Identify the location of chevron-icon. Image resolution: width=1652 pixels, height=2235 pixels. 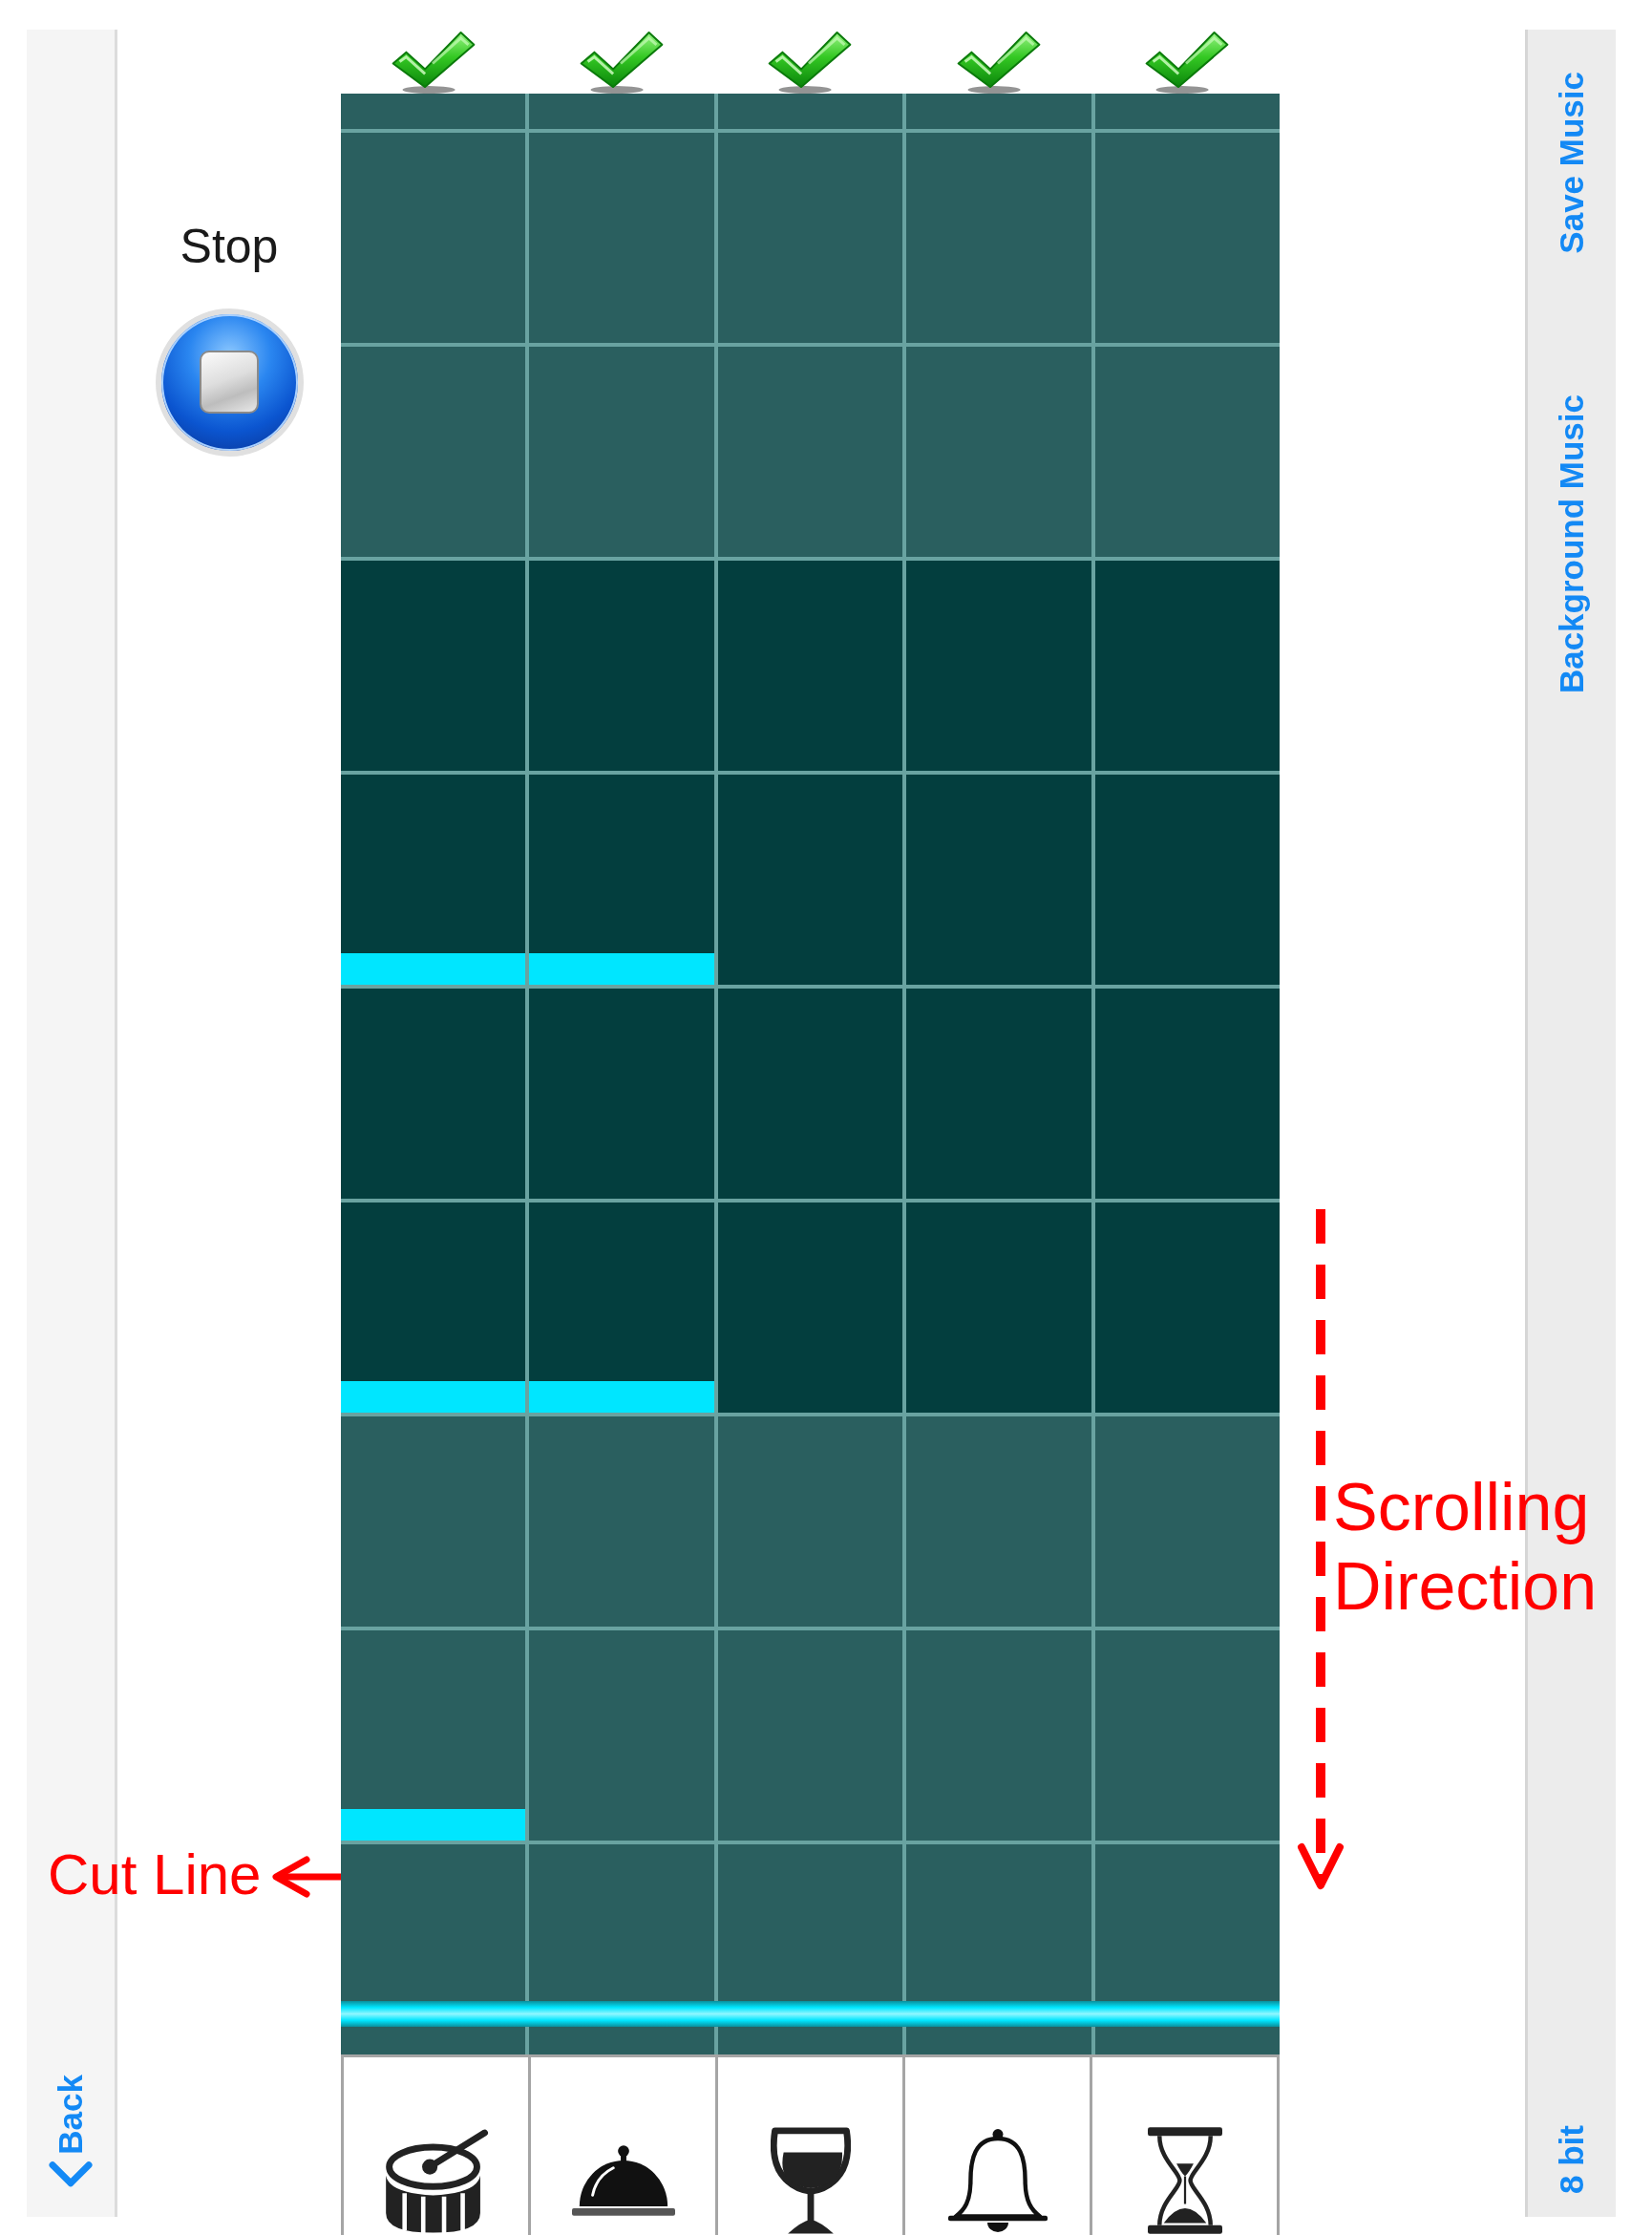
(71, 2174).